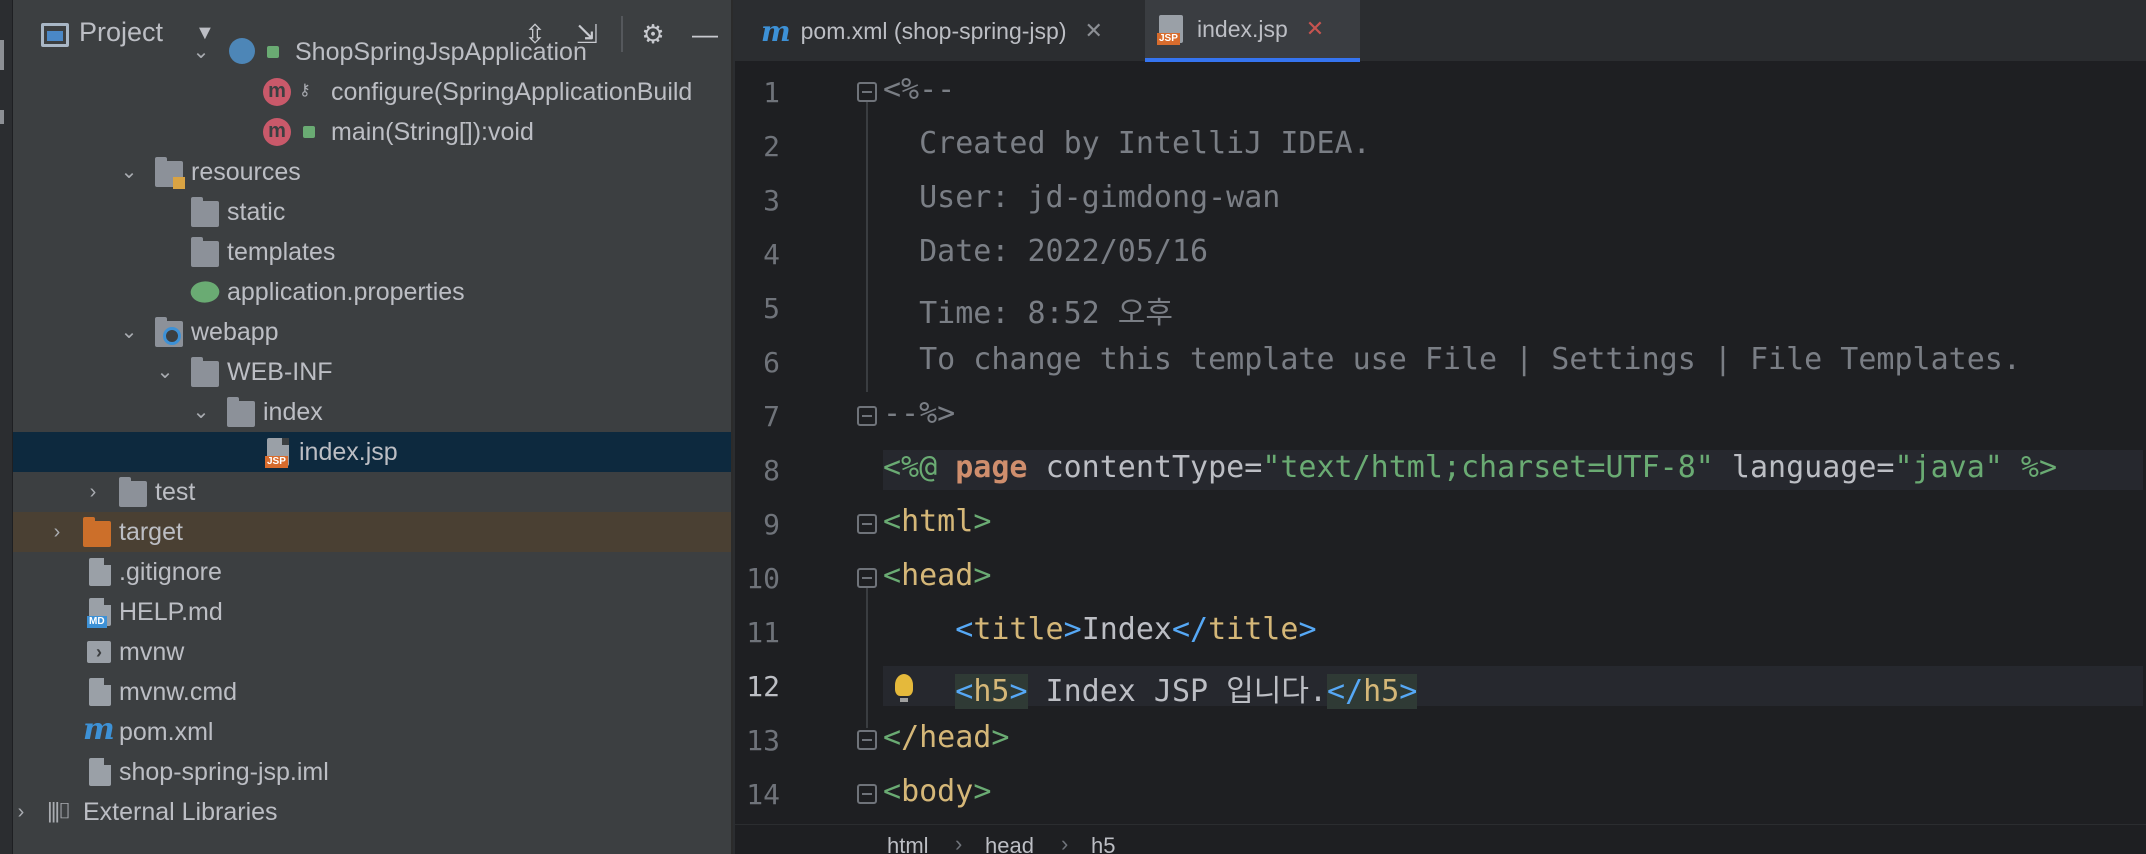 The width and height of the screenshot is (2146, 854). Describe the element at coordinates (100, 772) in the screenshot. I see `iml-file-icon` at that location.